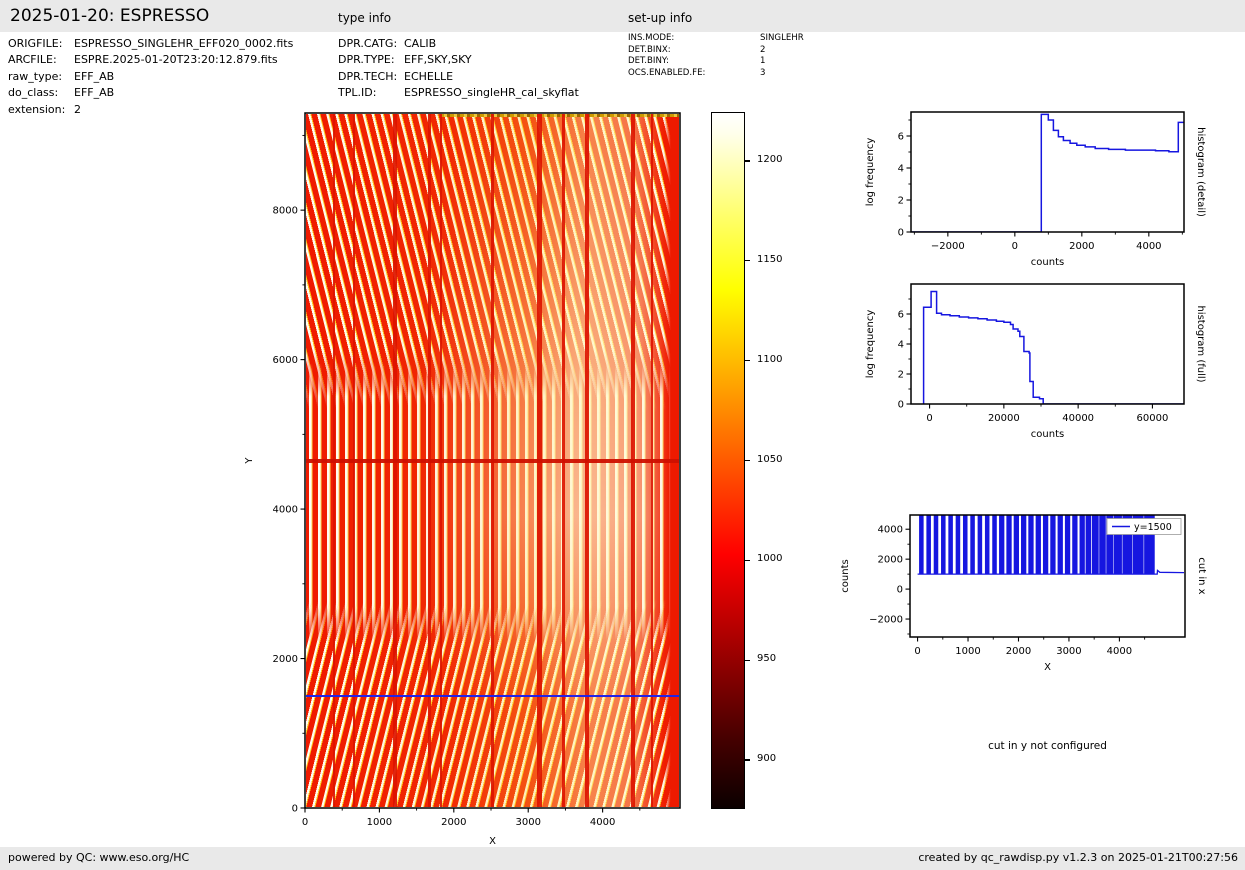 The height and width of the screenshot is (870, 1245). Describe the element at coordinates (429, 76) in the screenshot. I see `info-value: ECHELLE` at that location.